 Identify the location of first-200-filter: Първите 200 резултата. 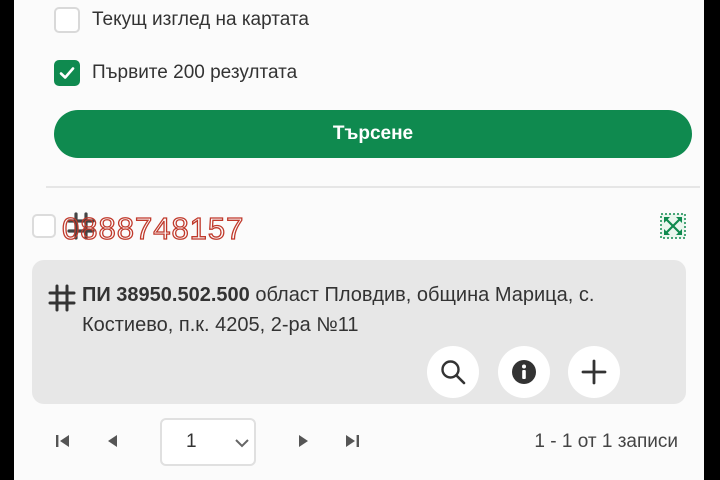
(175, 73).